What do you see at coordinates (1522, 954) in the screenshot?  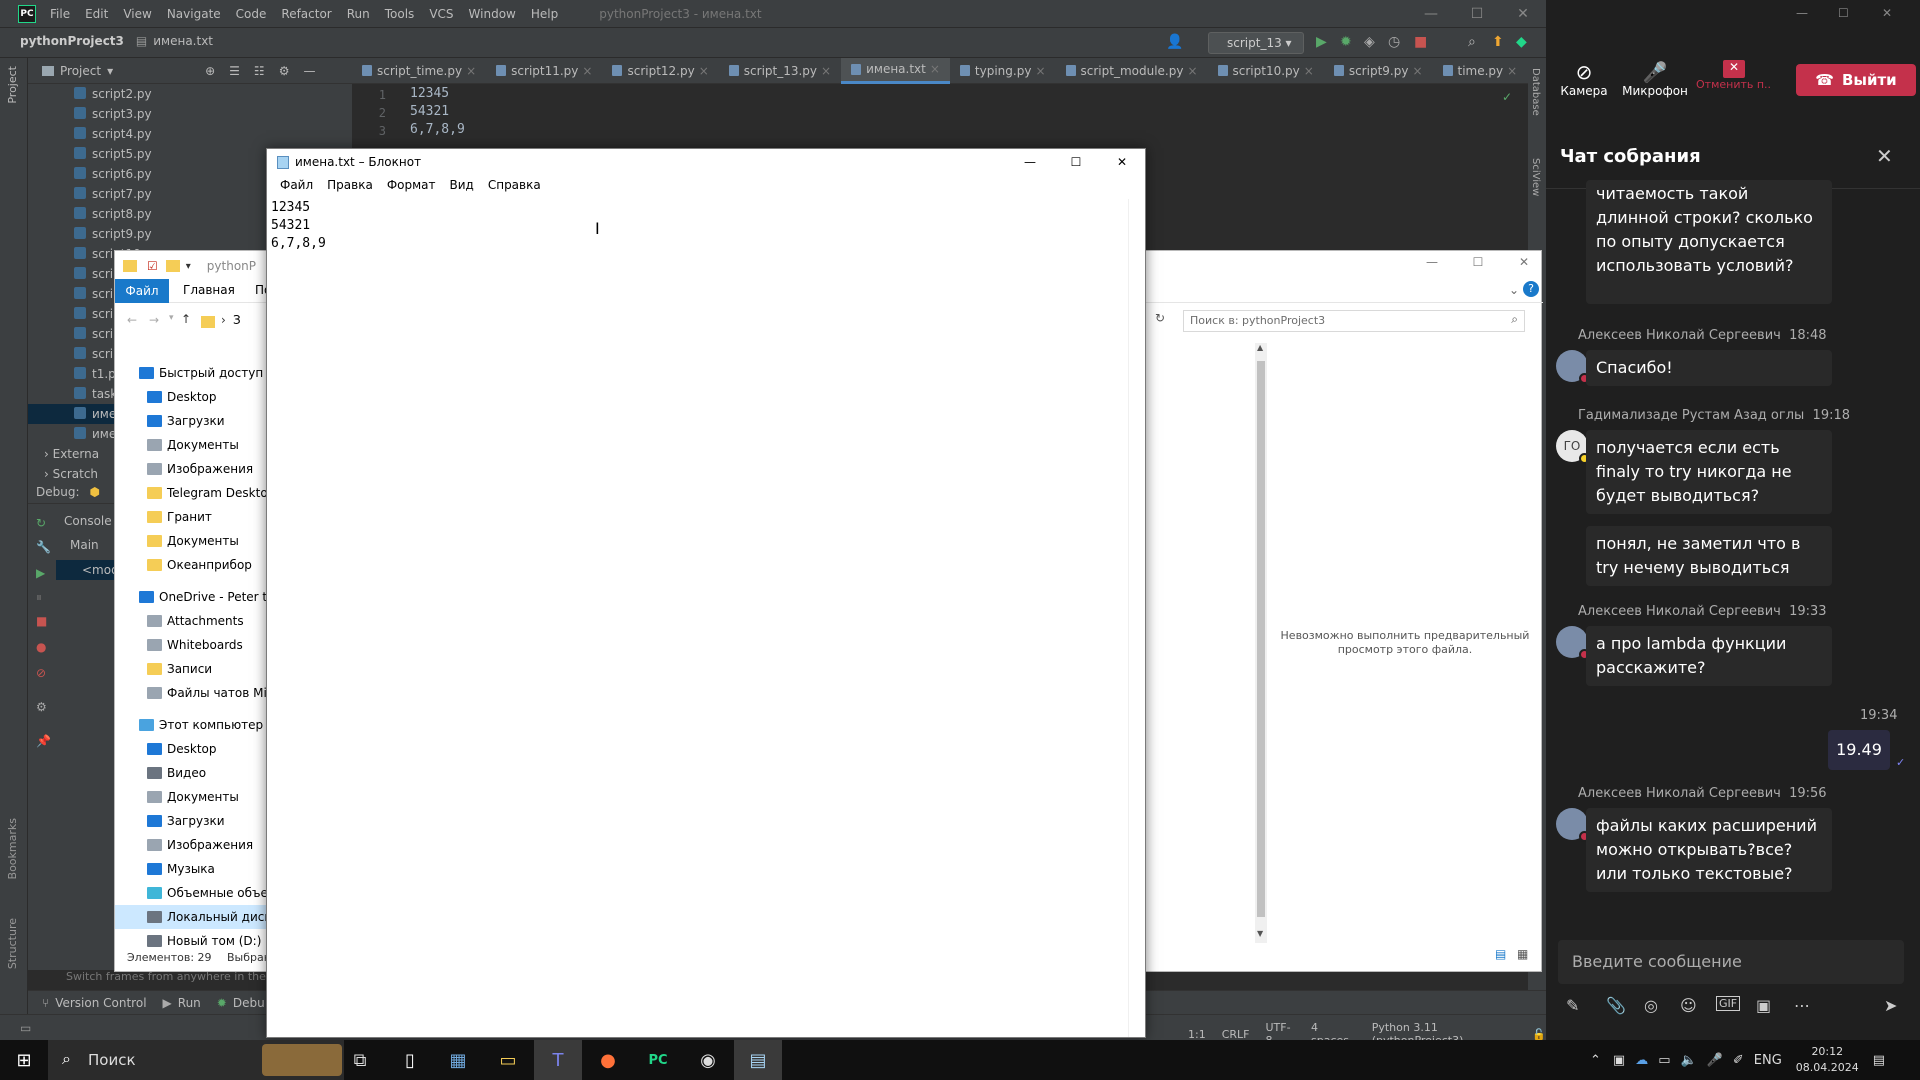 I see `tiles-view-icon: ▦` at bounding box center [1522, 954].